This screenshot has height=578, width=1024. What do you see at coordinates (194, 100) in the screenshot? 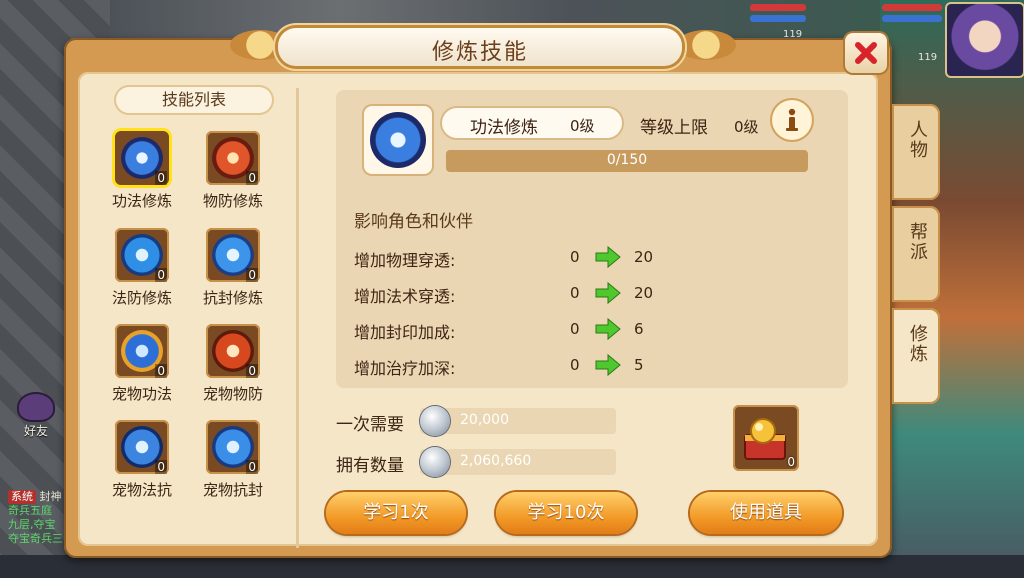
I see `skill-list-title: 技能列表` at bounding box center [194, 100].